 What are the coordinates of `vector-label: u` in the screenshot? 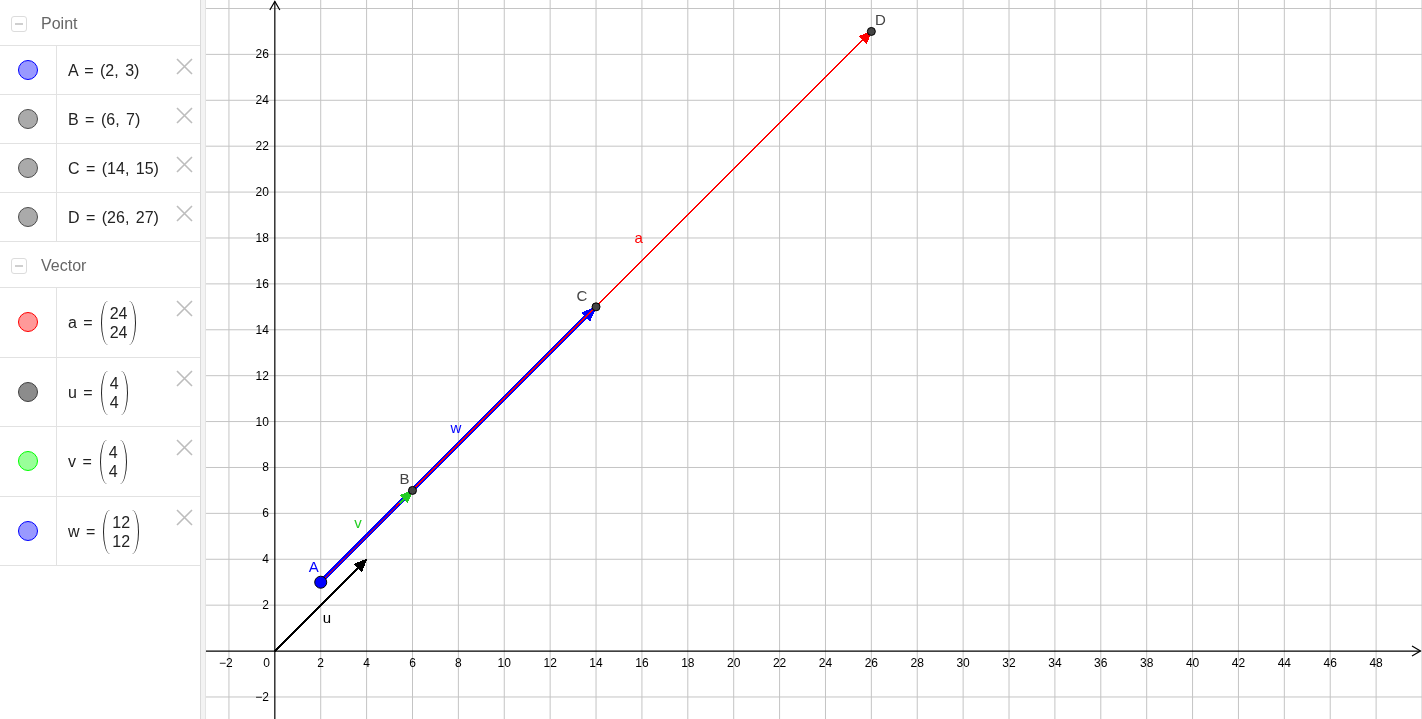 It's located at (327, 617).